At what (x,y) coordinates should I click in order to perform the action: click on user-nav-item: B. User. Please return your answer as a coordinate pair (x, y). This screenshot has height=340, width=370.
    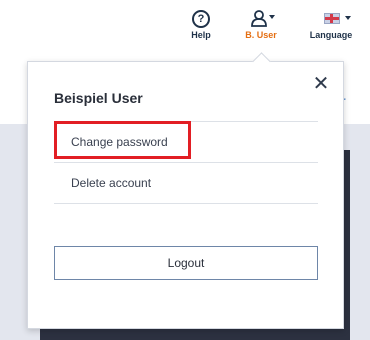
    Looking at the image, I should click on (261, 24).